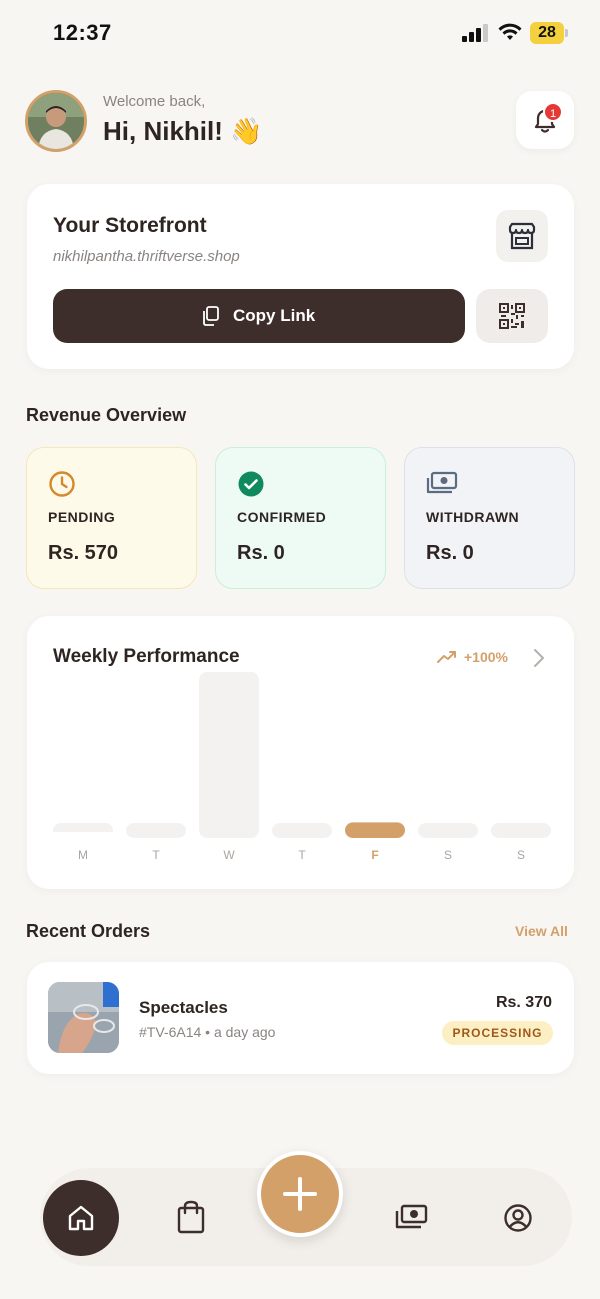 The image size is (600, 1299). What do you see at coordinates (106, 415) in the screenshot?
I see `revenue-overview-title: Revenue Overview` at bounding box center [106, 415].